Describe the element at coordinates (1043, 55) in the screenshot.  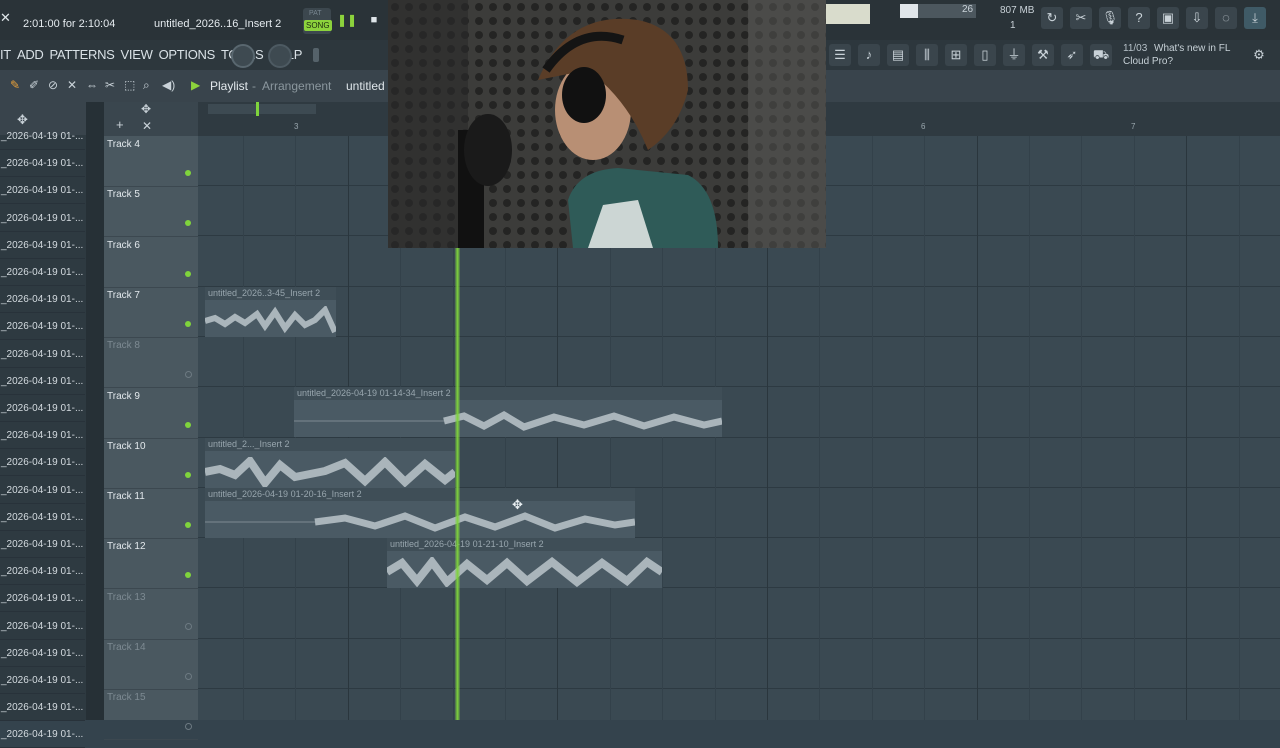
I see `tools-icon: ⚒` at that location.